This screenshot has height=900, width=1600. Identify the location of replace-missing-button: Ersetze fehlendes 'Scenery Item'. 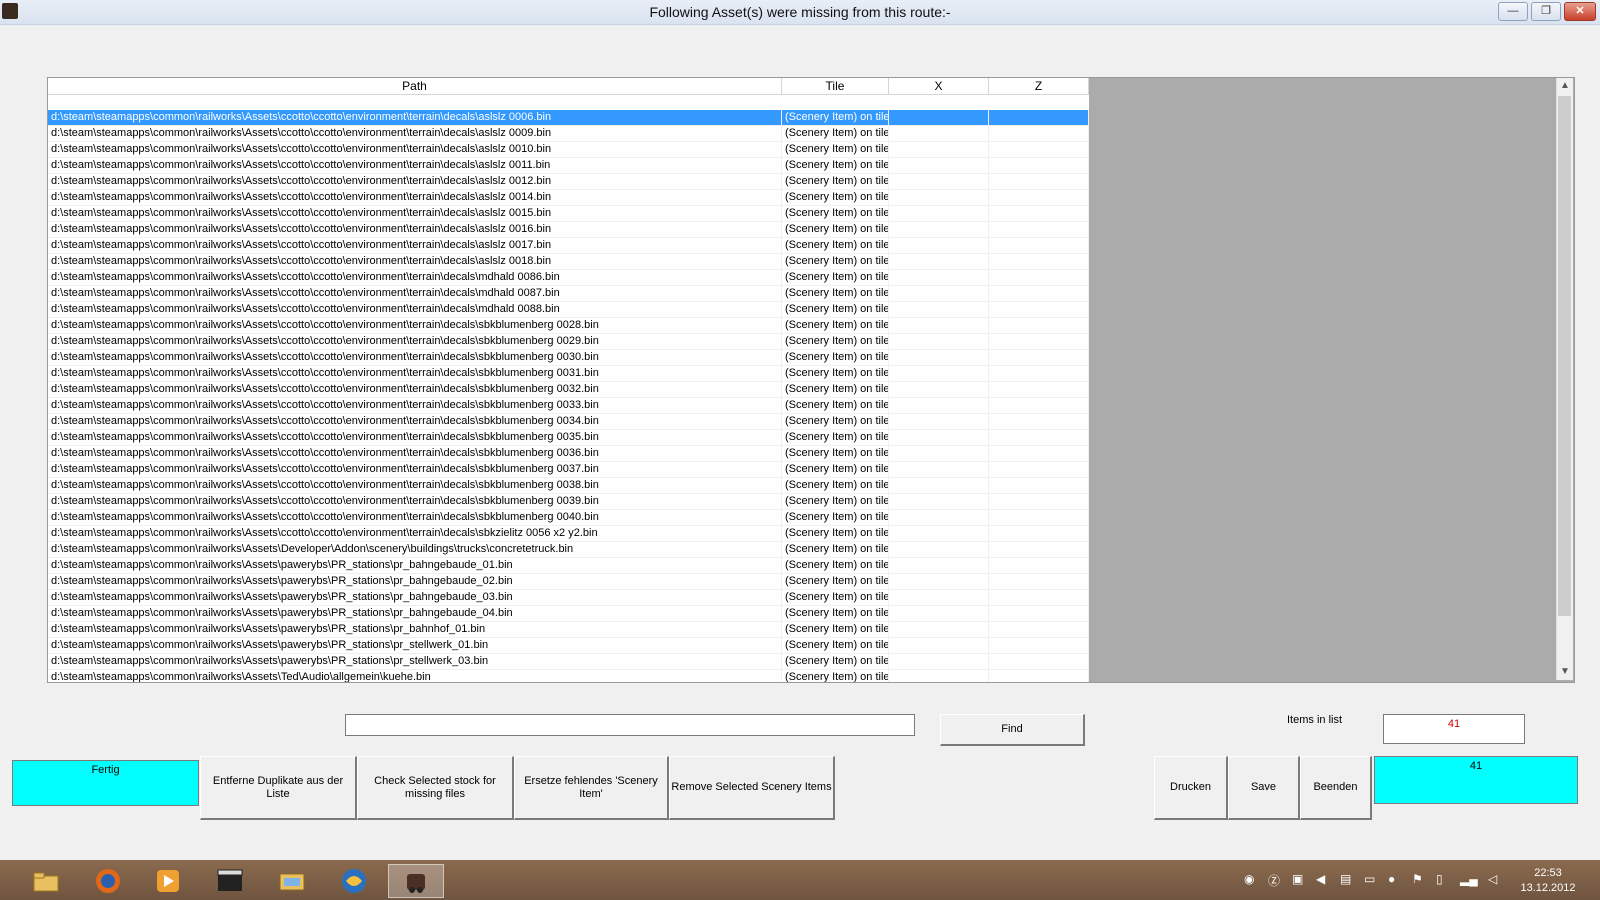
(591, 788).